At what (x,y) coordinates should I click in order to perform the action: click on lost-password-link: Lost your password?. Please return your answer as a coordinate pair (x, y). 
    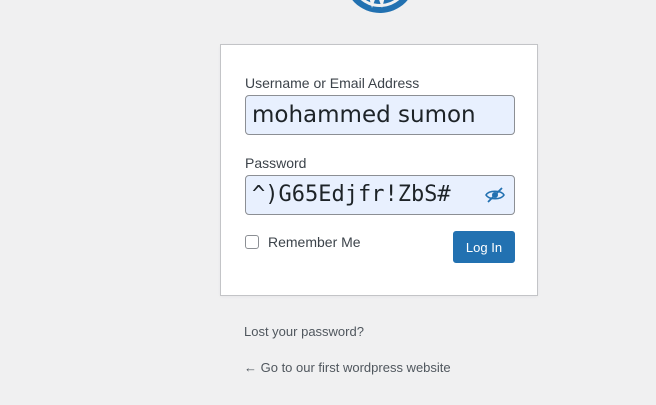
    Looking at the image, I should click on (304, 331).